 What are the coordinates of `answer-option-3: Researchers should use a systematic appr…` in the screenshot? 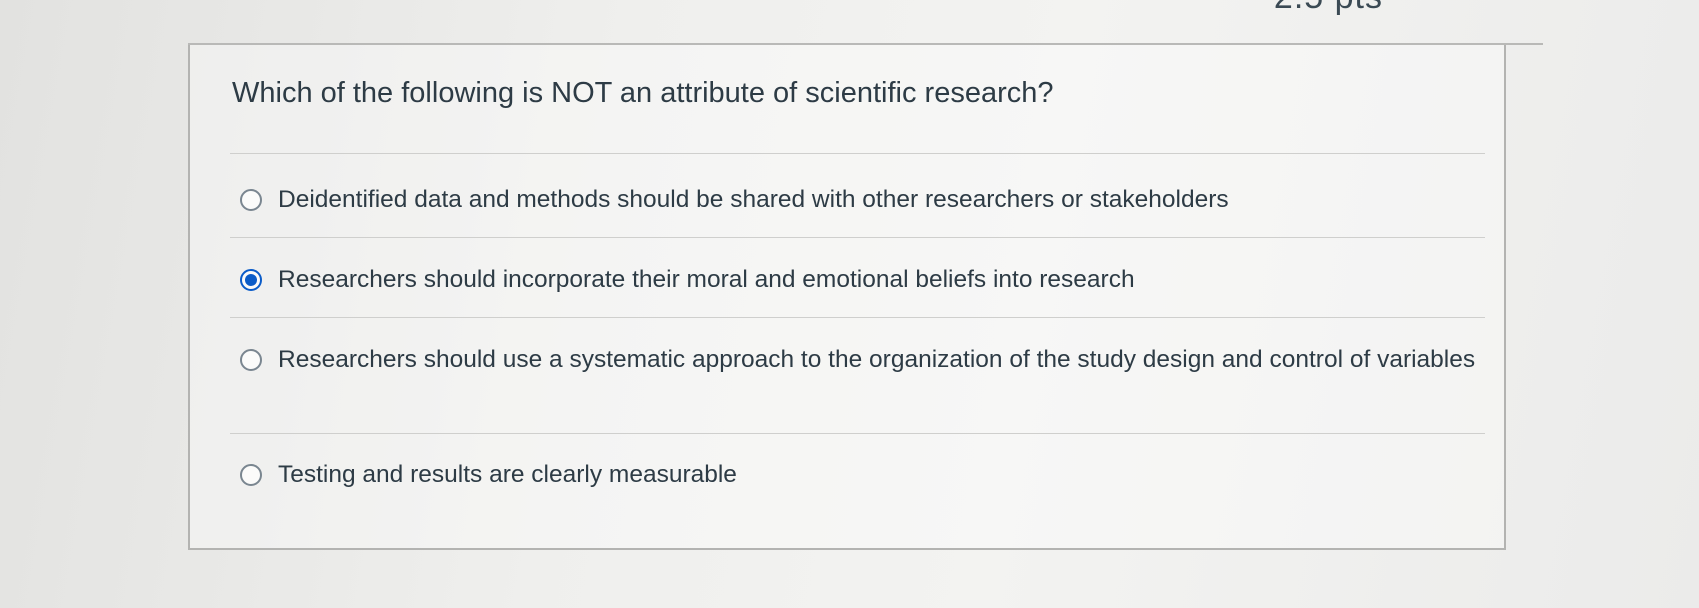 It's located at (859, 360).